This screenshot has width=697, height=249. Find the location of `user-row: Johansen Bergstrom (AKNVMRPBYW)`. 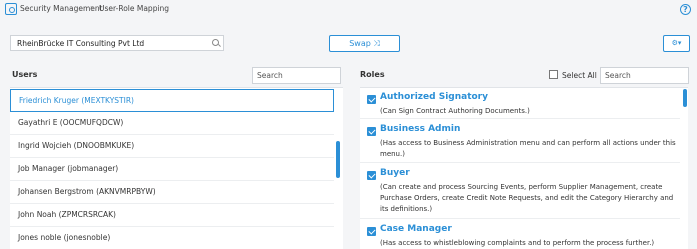

user-row: Johansen Bergstrom (AKNVMRPBYW) is located at coordinates (172, 192).